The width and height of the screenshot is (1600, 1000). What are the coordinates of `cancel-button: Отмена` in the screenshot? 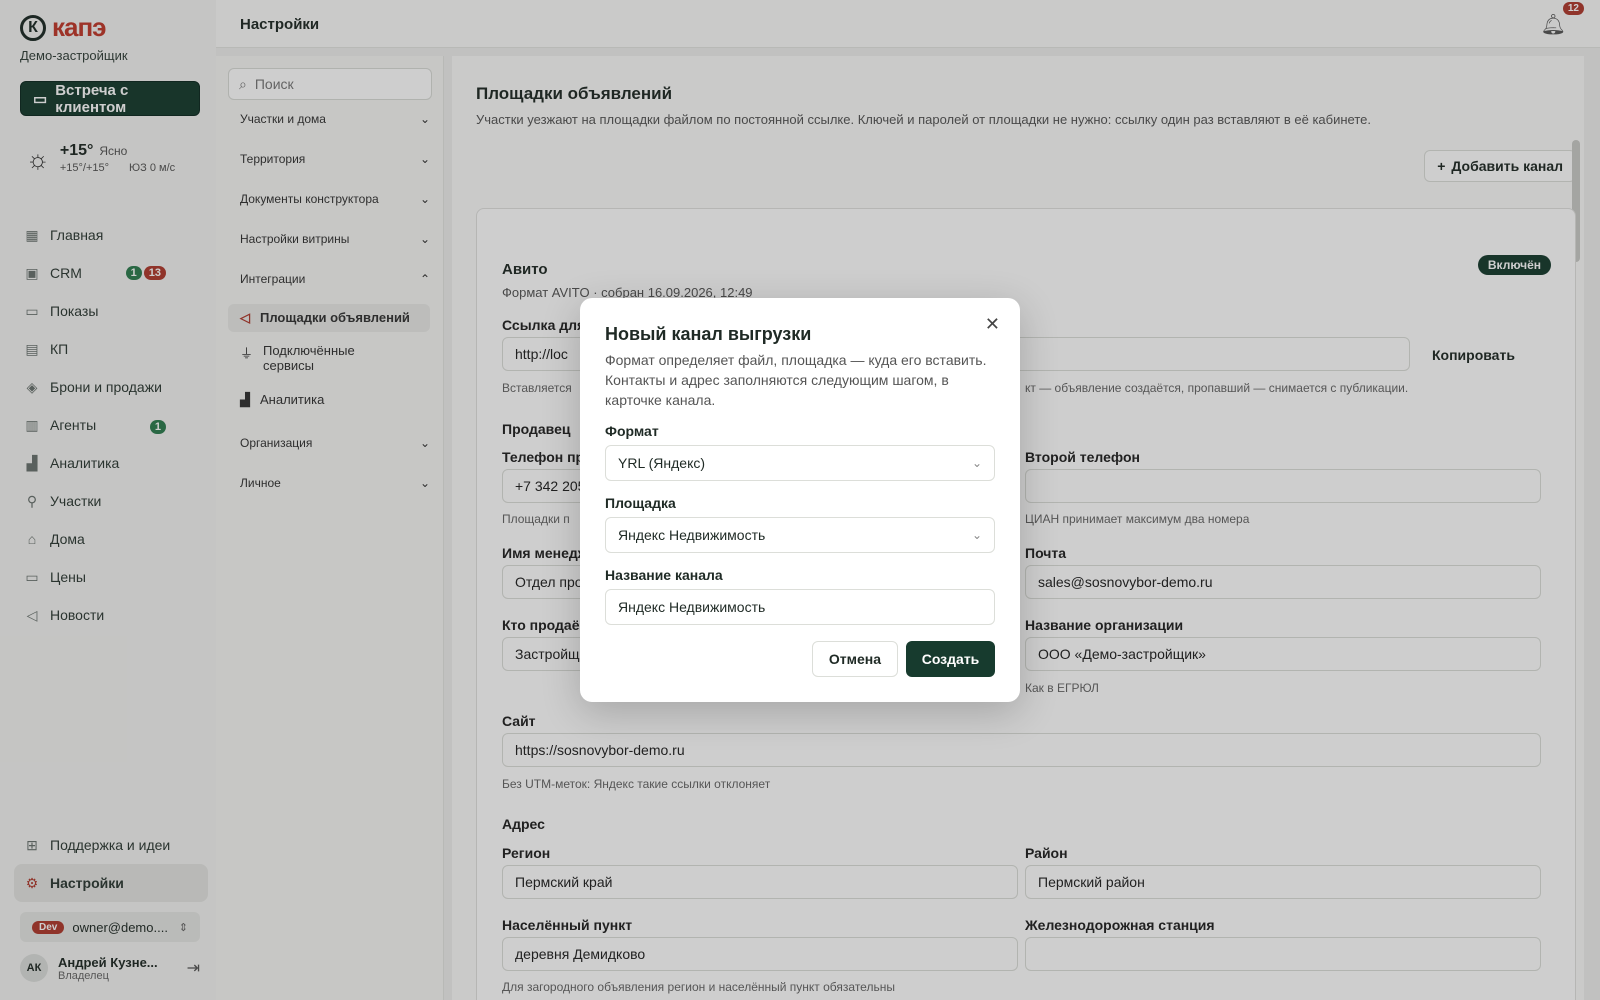 It's located at (855, 659).